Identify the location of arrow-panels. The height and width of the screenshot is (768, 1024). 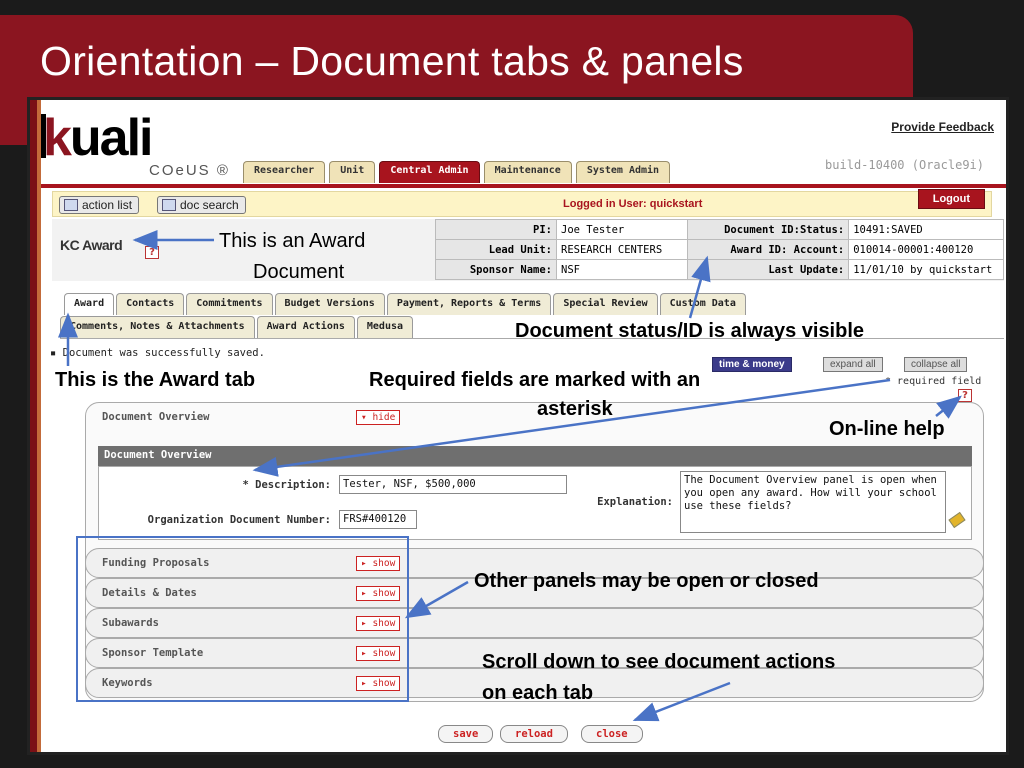
(436, 599).